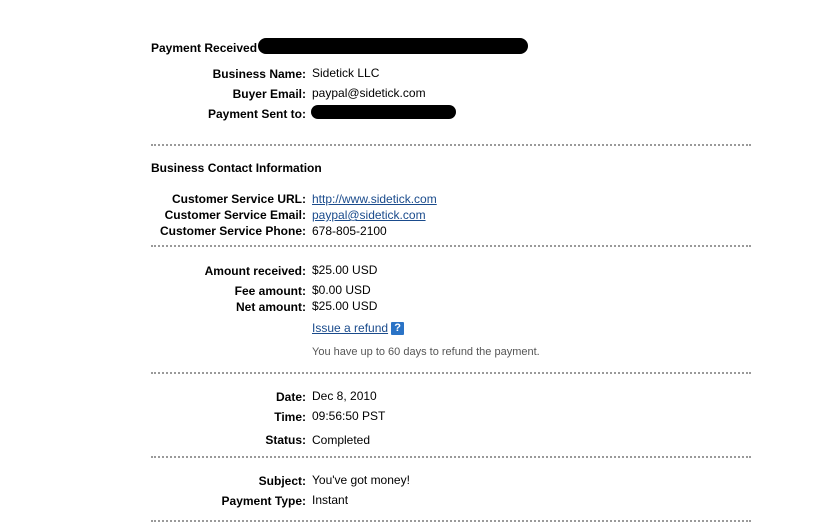  Describe the element at coordinates (255, 271) in the screenshot. I see `amount-received-label: Amount received:` at that location.